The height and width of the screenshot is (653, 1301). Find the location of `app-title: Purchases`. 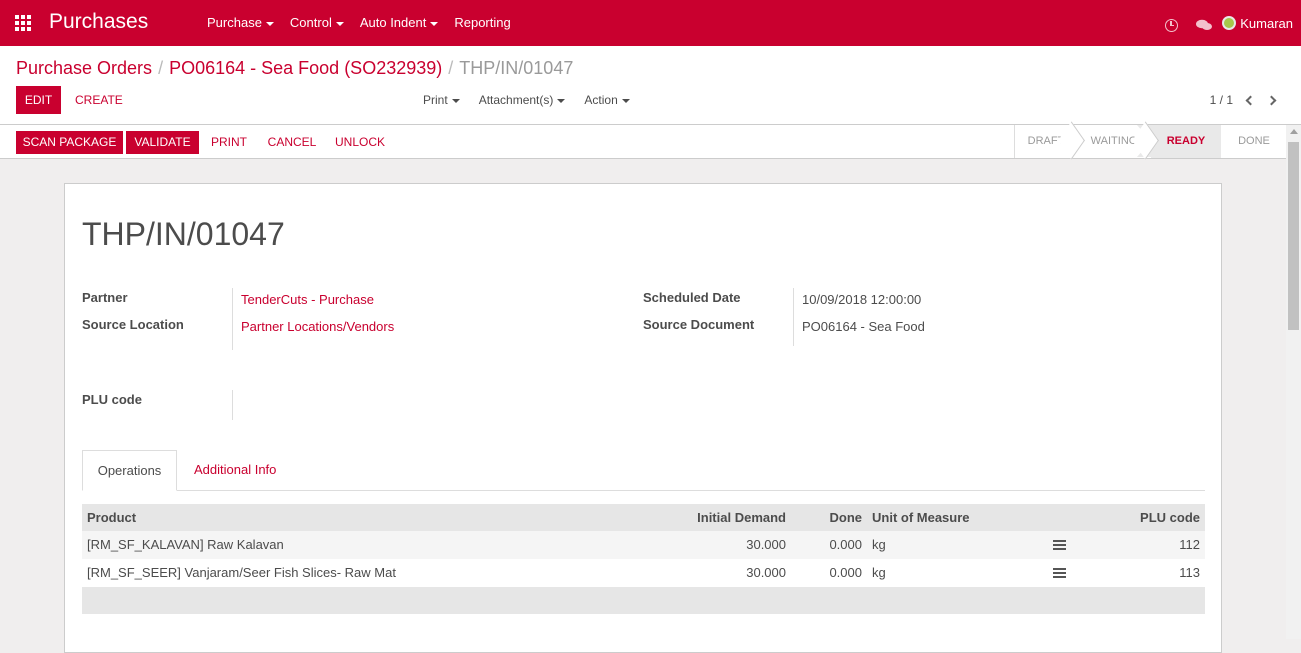

app-title: Purchases is located at coordinates (99, 21).